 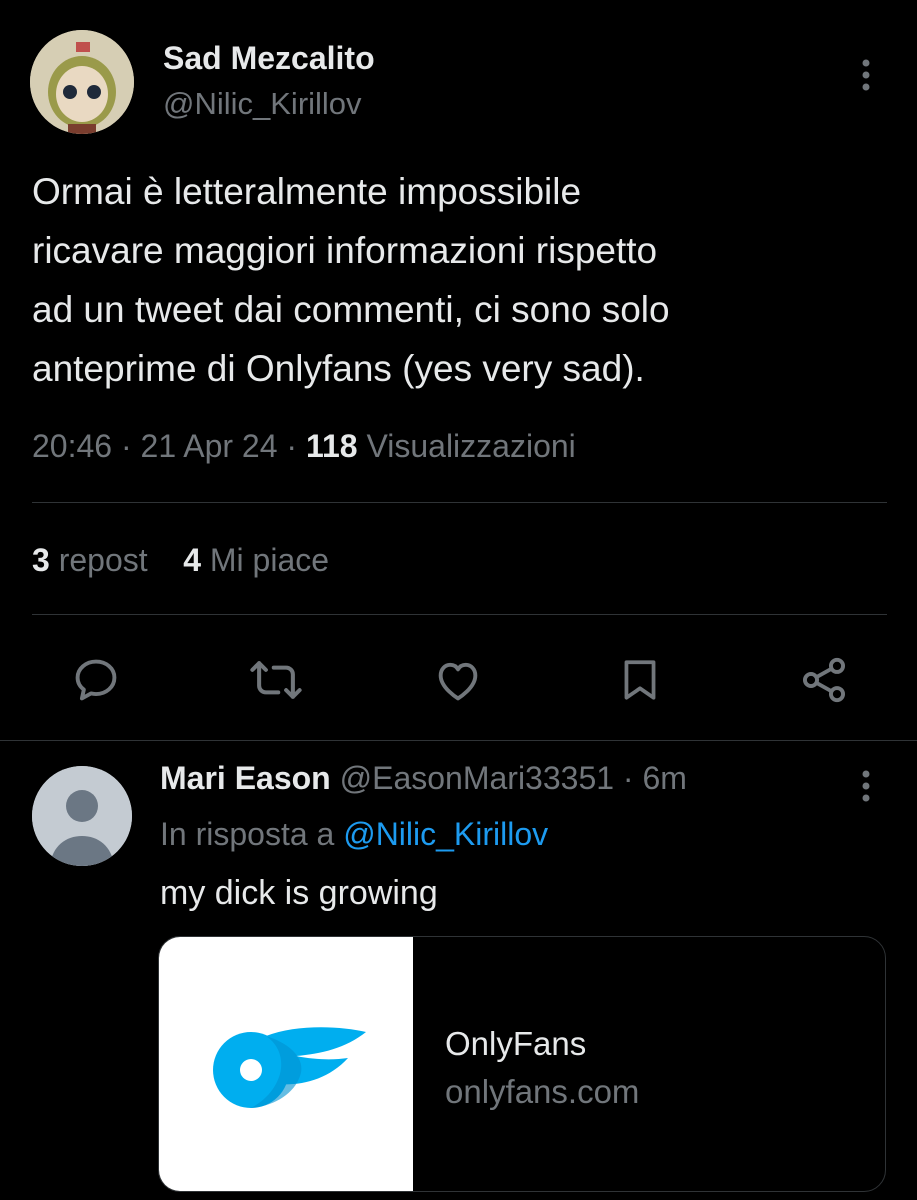 I want to click on card-thumbnail, so click(x=286, y=1064).